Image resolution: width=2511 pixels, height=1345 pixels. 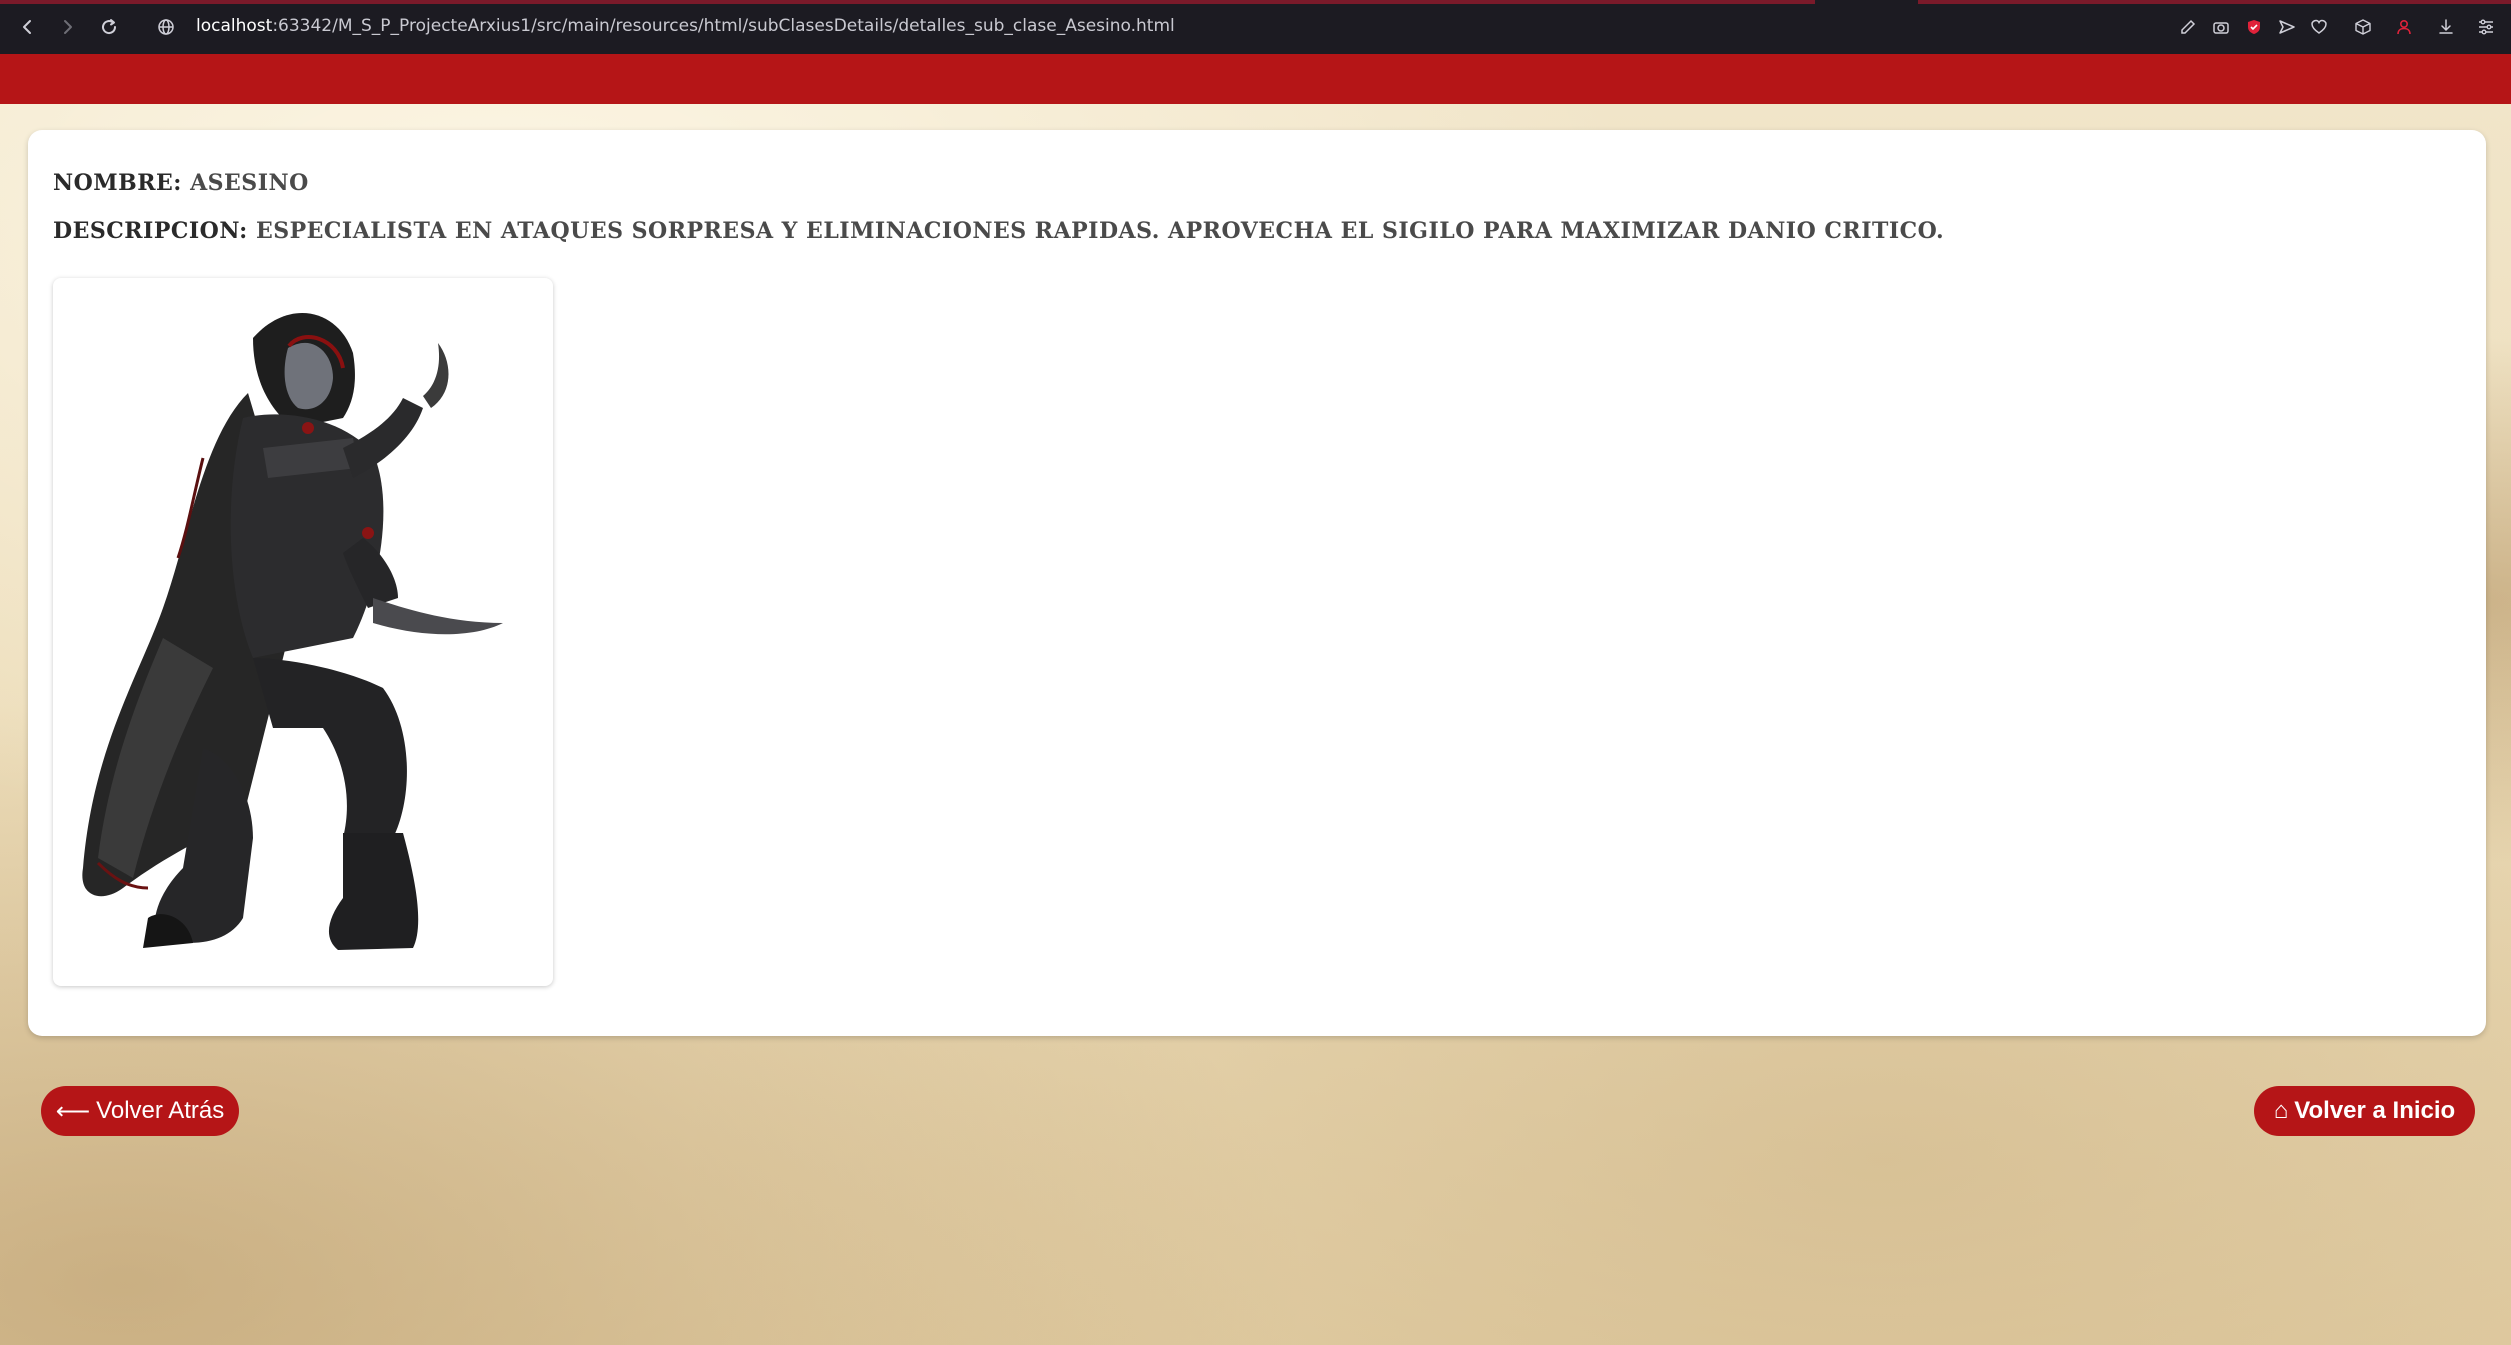 What do you see at coordinates (2404, 27) in the screenshot?
I see `profile-icon` at bounding box center [2404, 27].